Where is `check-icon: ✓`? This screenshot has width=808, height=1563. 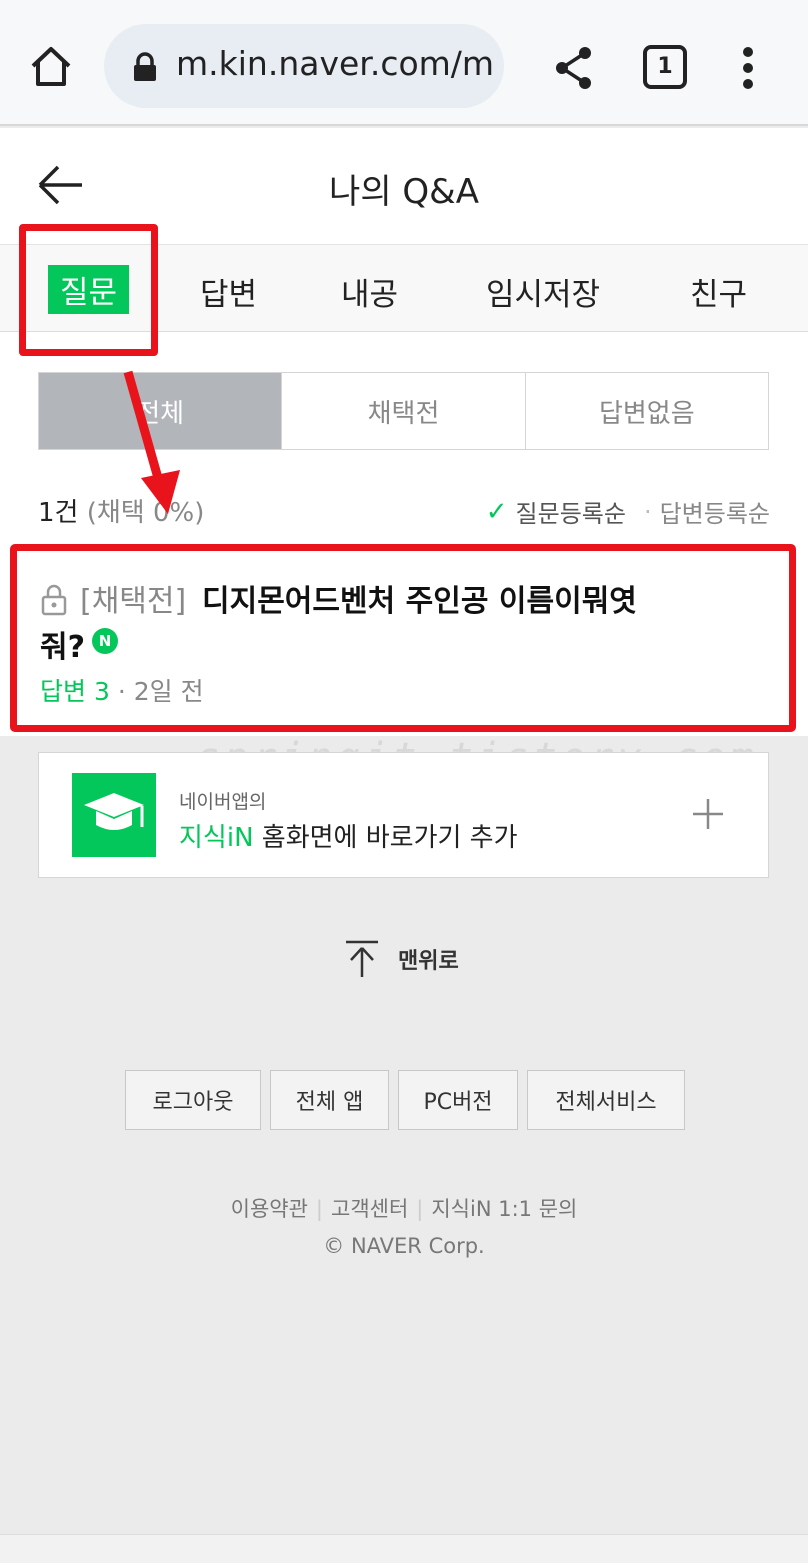 check-icon: ✓ is located at coordinates (496, 511).